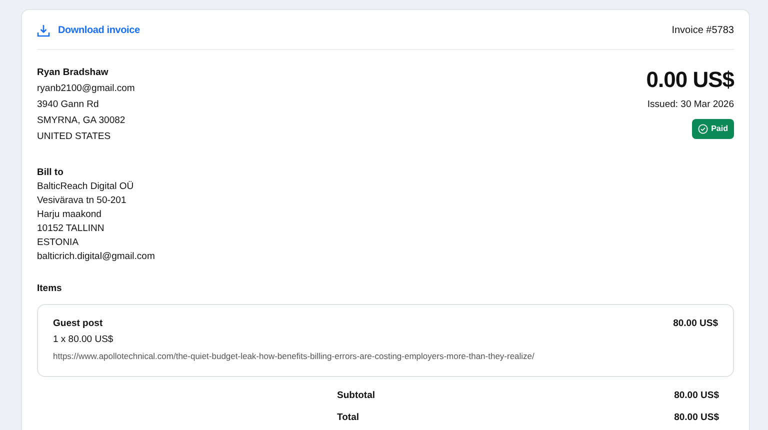  What do you see at coordinates (69, 215) in the screenshot?
I see `bill-to-line: Harju maakond` at bounding box center [69, 215].